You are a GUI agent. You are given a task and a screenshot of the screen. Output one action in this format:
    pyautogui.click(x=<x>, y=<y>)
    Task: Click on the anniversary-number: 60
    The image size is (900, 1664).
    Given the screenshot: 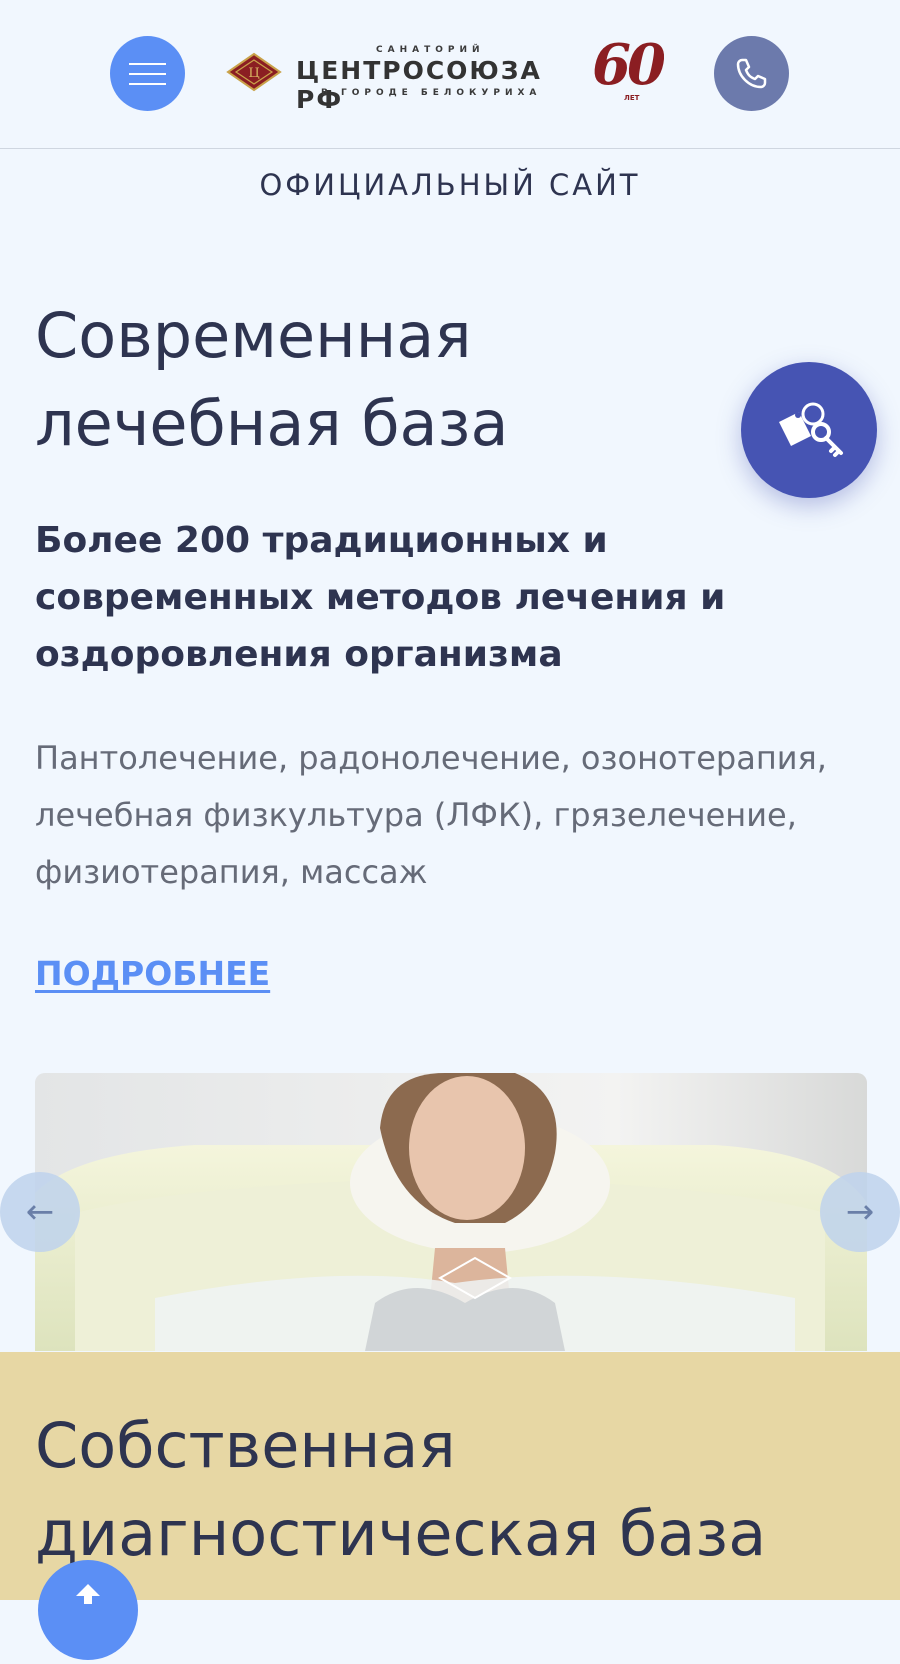 What is the action you would take?
    pyautogui.click(x=629, y=65)
    